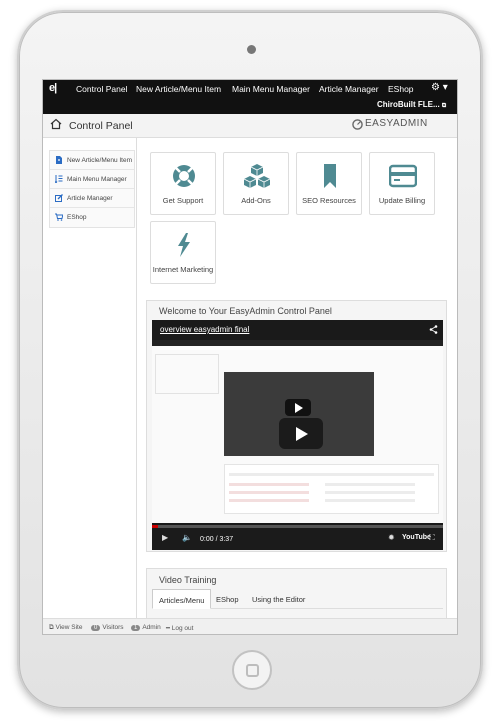 Image resolution: width=500 pixels, height=724 pixels. What do you see at coordinates (297, 537) in the screenshot?
I see `video-controls: ▶ 🔈 0:00 / 3:37 ✹ YouTube ⛶` at bounding box center [297, 537].